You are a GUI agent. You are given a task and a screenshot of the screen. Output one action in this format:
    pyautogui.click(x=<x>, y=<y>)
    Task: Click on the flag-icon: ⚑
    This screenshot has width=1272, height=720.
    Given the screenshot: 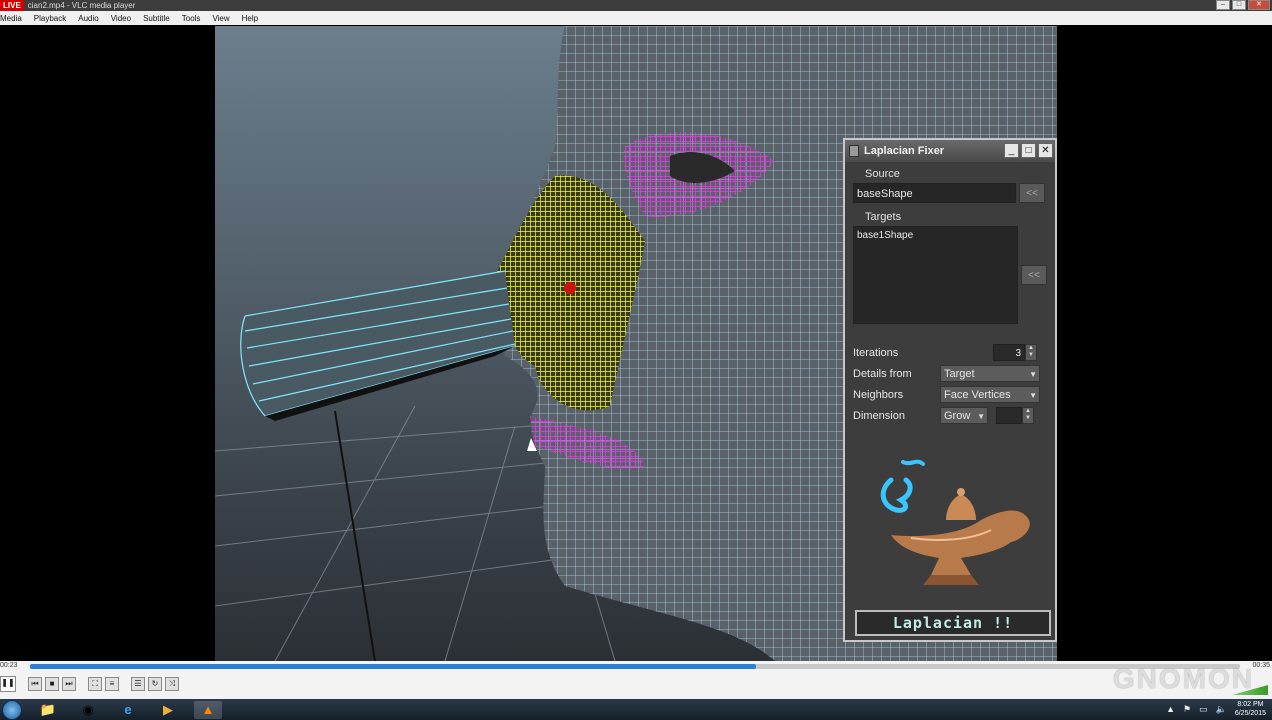 What is the action you would take?
    pyautogui.click(x=1187, y=709)
    